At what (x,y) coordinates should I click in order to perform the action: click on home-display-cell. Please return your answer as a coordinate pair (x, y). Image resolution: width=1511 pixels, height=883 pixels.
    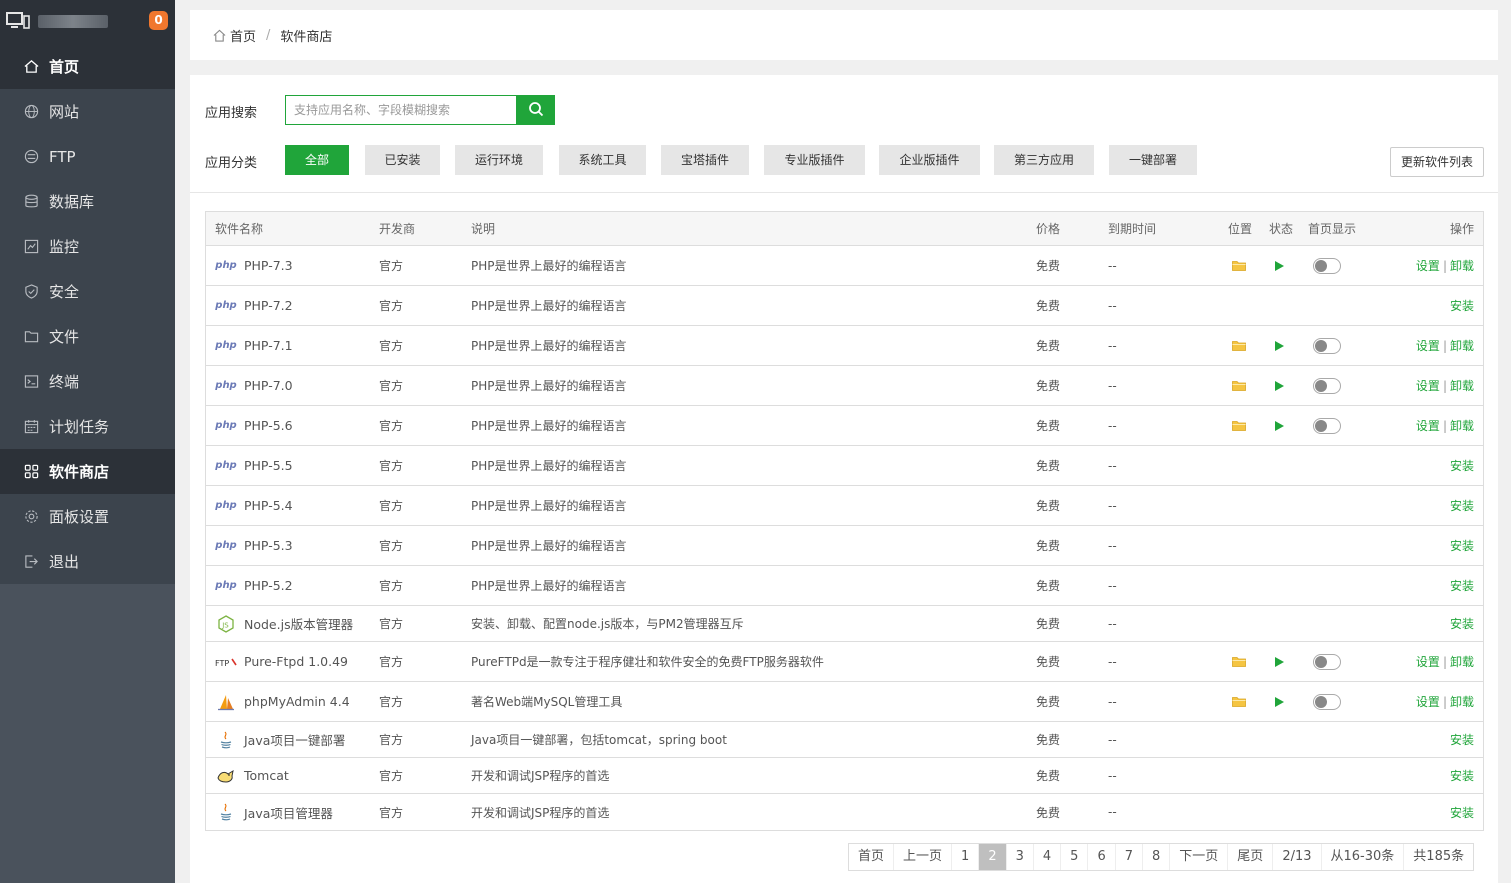
    Looking at the image, I should click on (1324, 345).